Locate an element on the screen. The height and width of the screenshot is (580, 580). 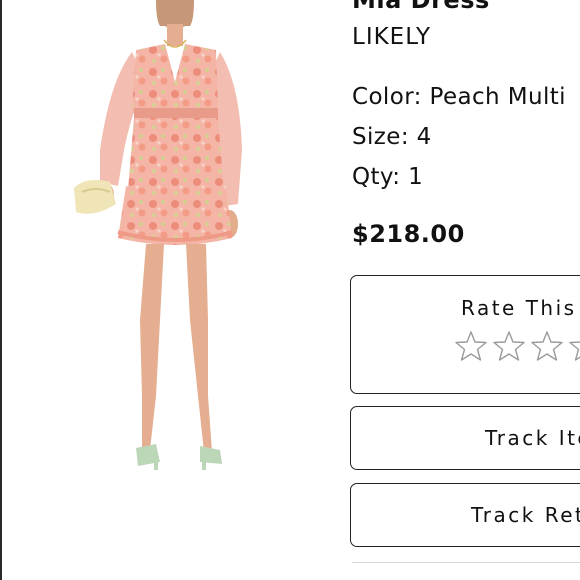
product-title: Mia Dress is located at coordinates (421, 7).